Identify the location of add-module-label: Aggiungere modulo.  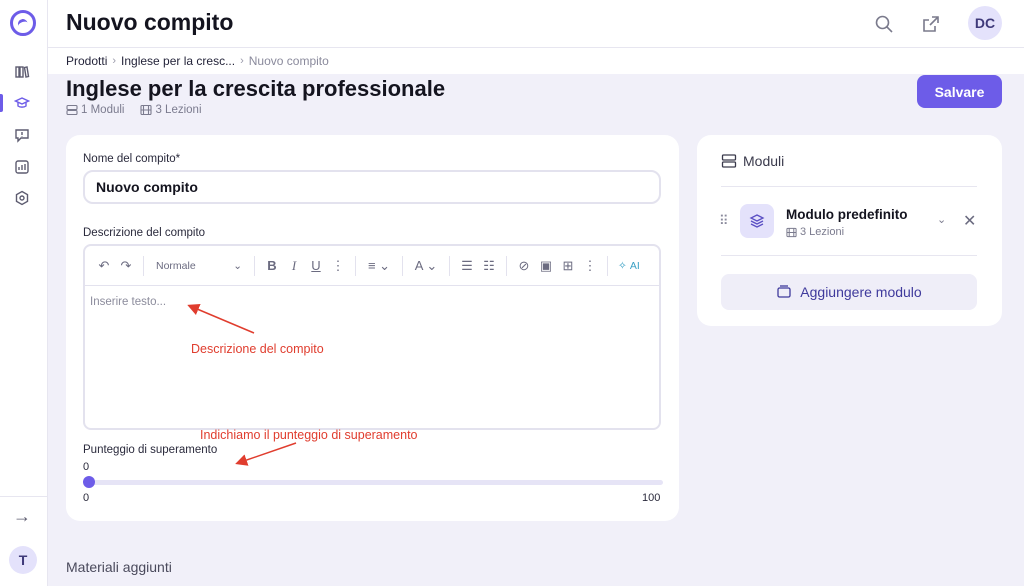
(861, 292).